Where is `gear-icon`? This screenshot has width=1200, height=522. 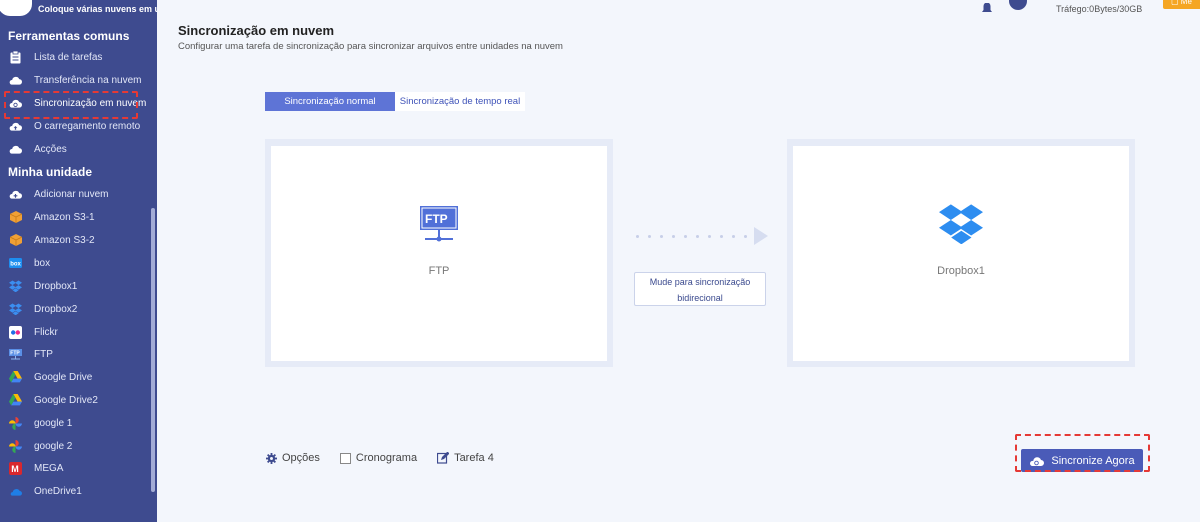
gear-icon is located at coordinates (271, 458).